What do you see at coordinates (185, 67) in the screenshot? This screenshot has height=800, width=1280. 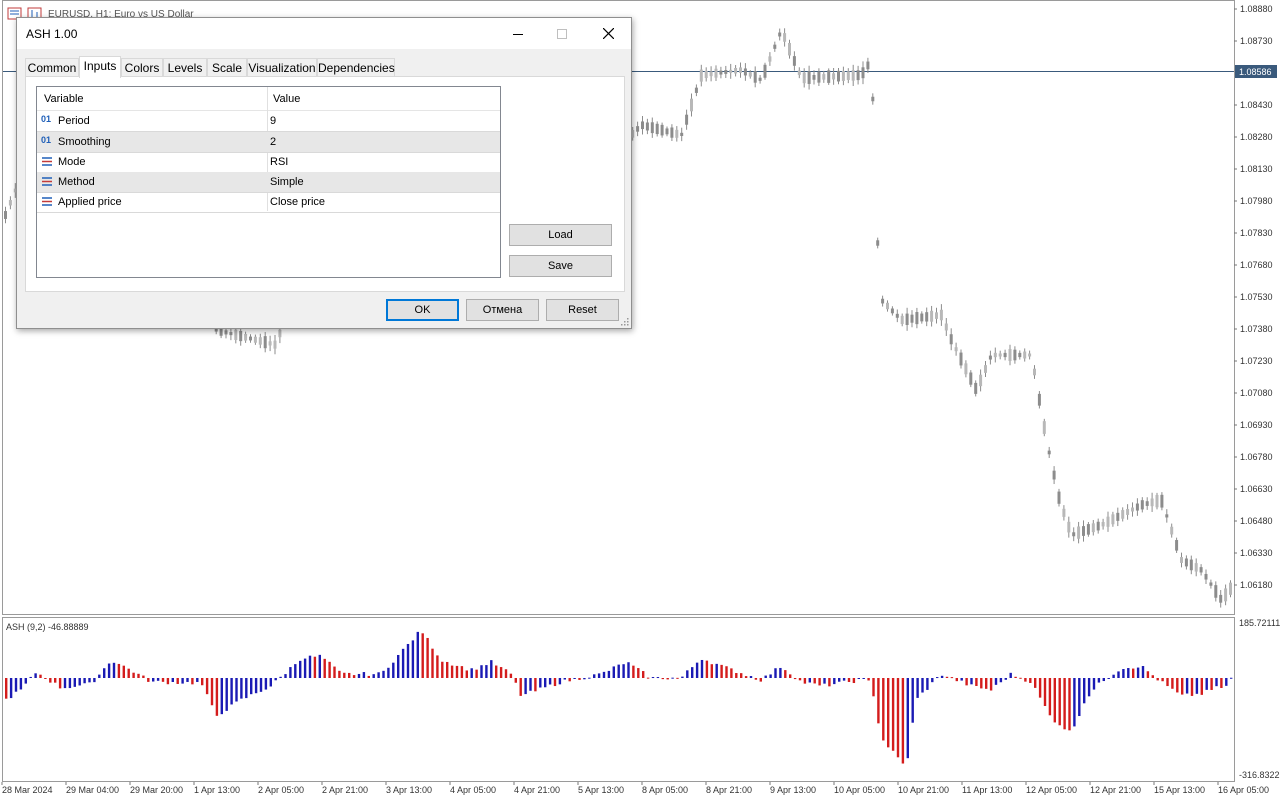 I see `tab-levels: Levels` at bounding box center [185, 67].